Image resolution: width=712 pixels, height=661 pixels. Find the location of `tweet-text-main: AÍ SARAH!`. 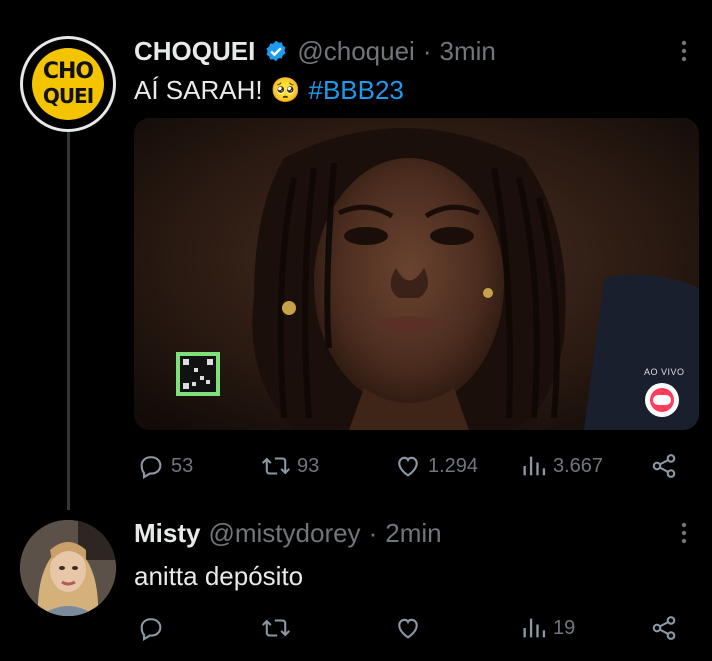

tweet-text-main: AÍ SARAH! is located at coordinates (198, 90).